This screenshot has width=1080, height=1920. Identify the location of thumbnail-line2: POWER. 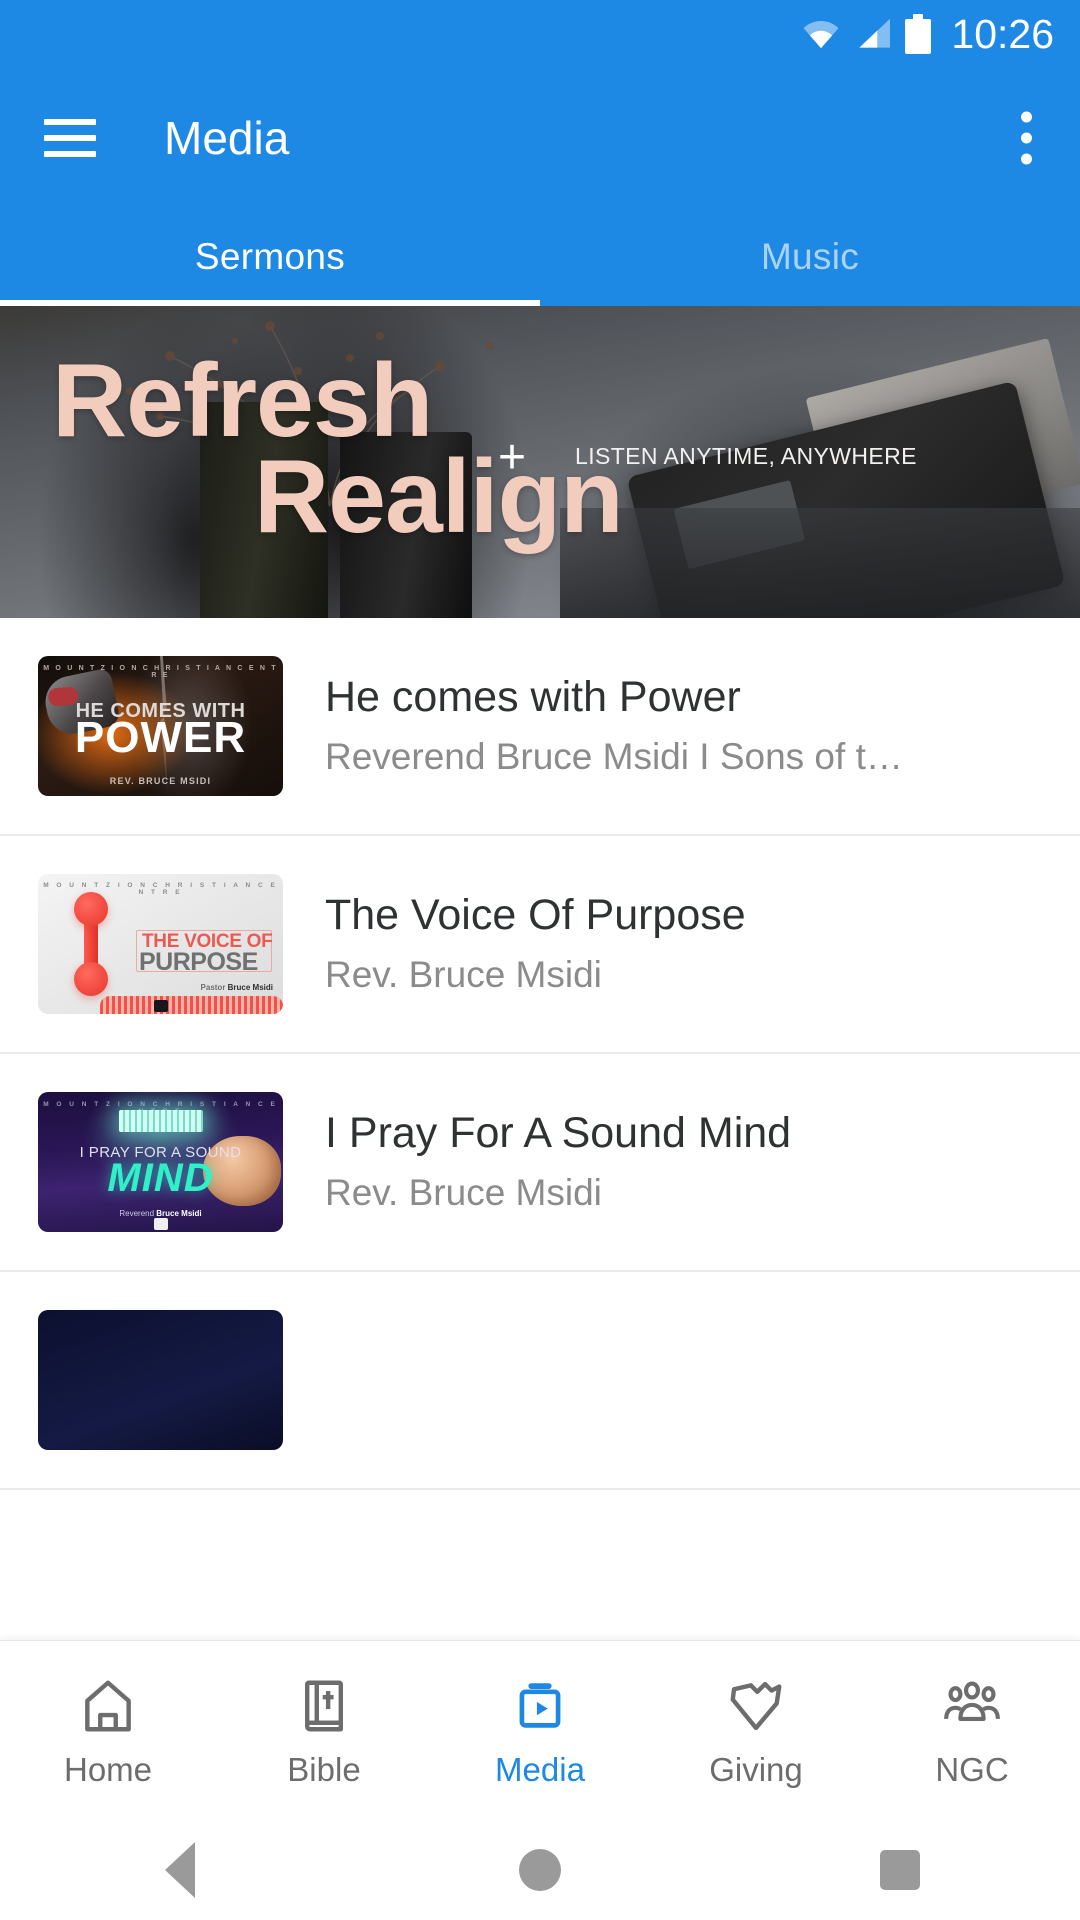
(160, 737).